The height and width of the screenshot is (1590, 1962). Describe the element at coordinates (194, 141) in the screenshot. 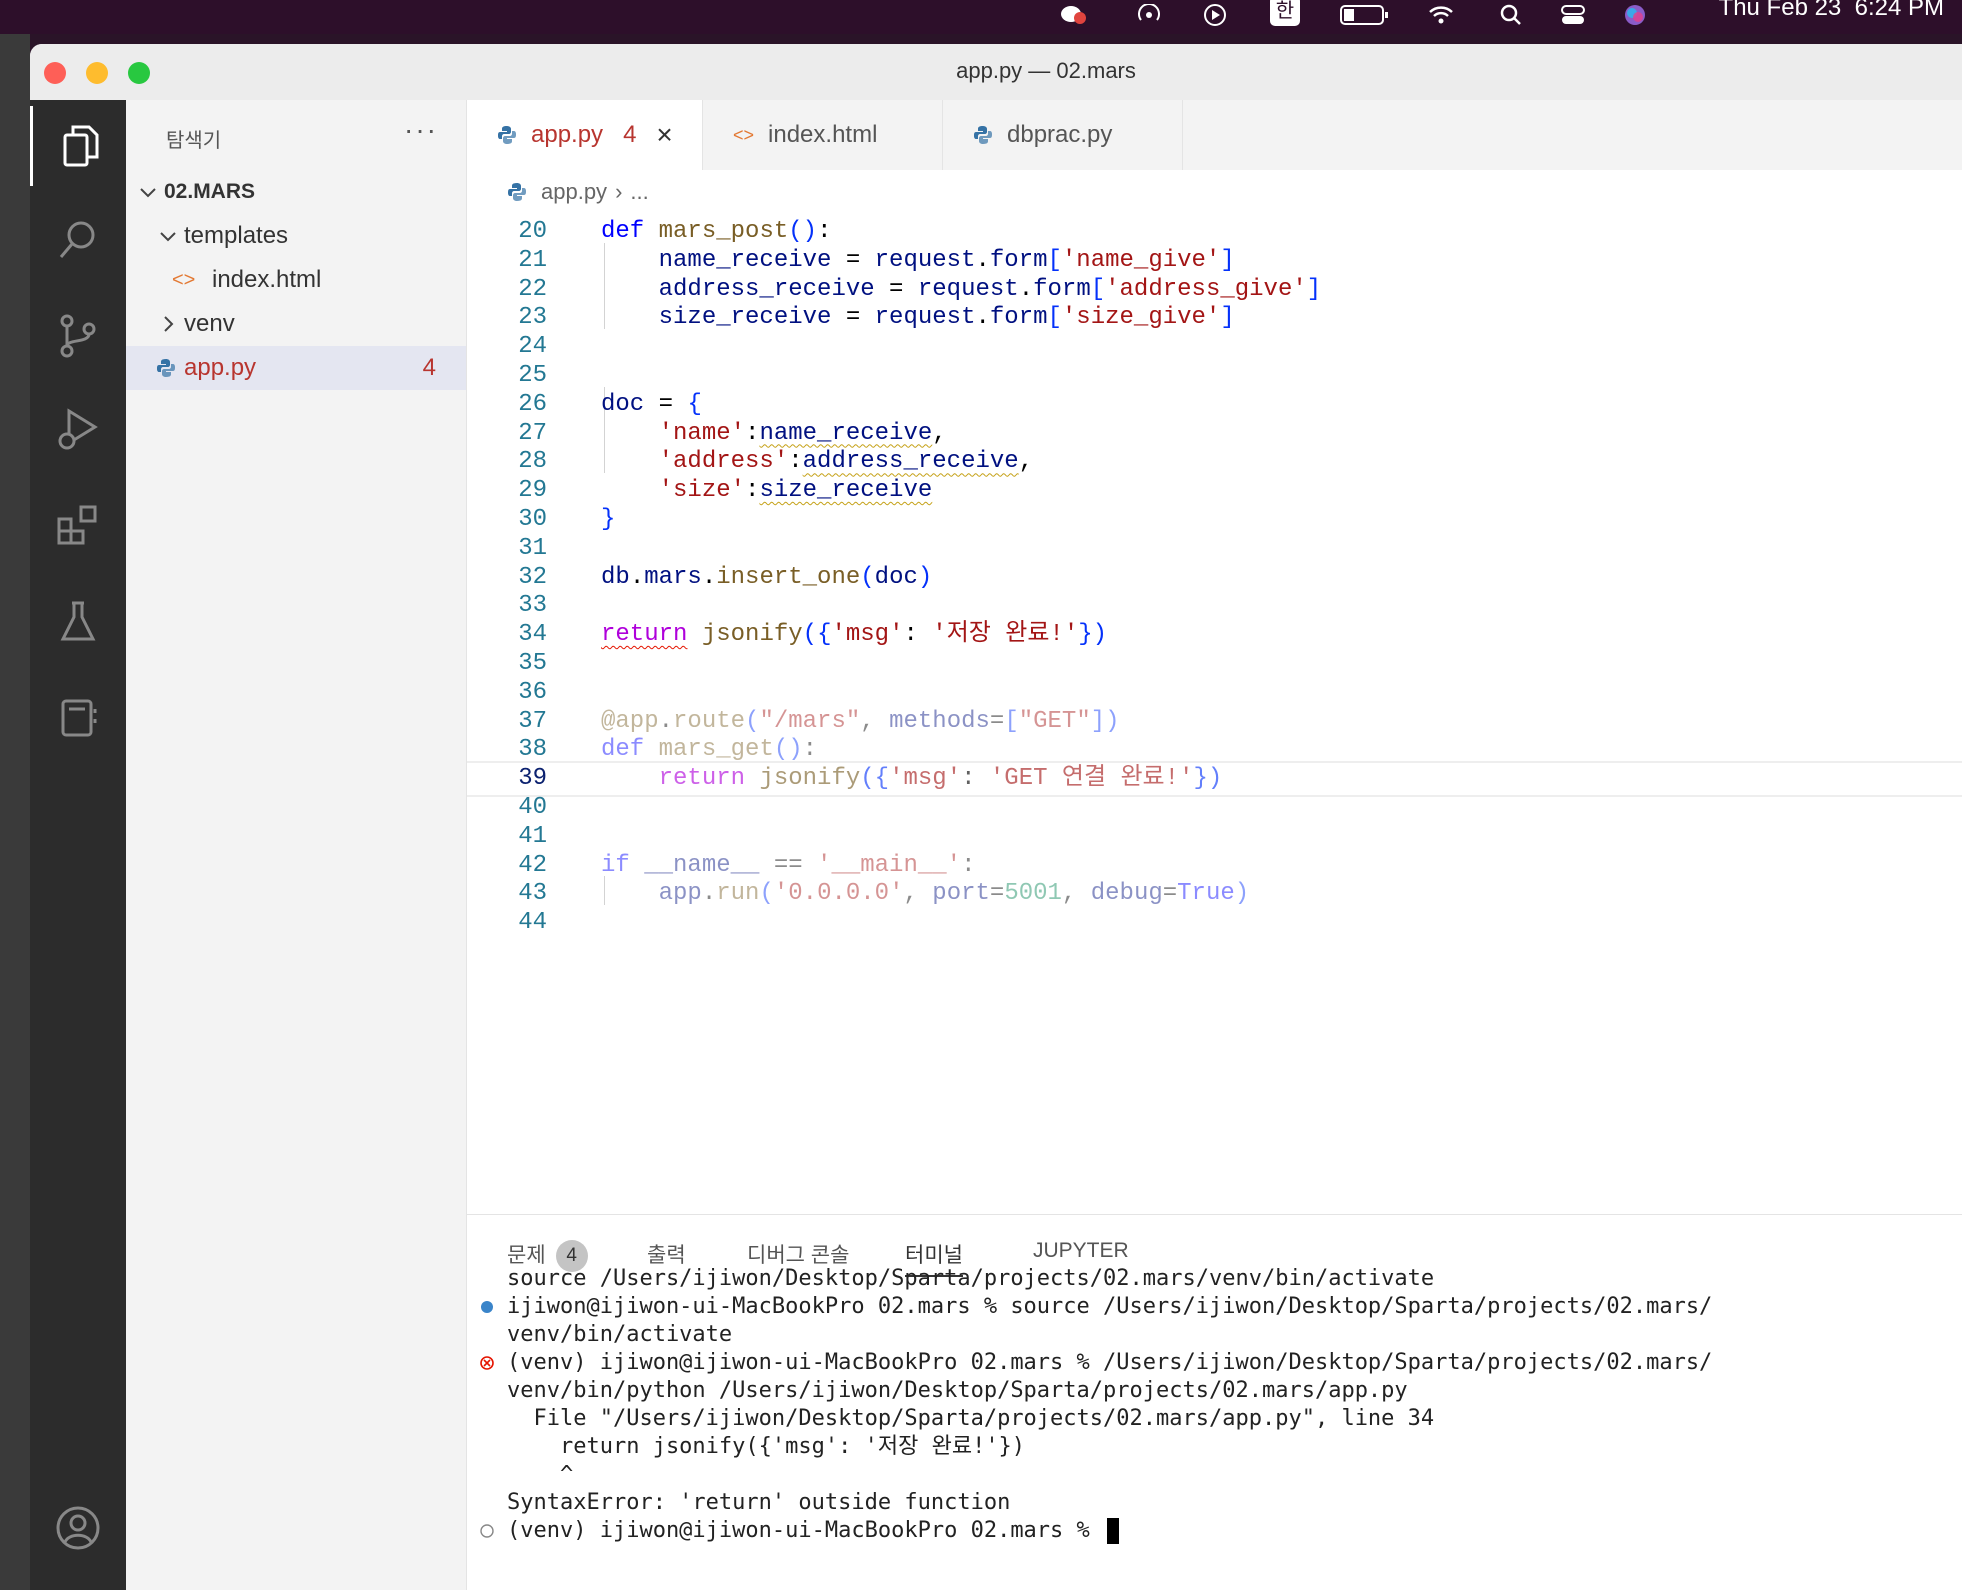

I see `sidebar-title: 탐색기` at that location.